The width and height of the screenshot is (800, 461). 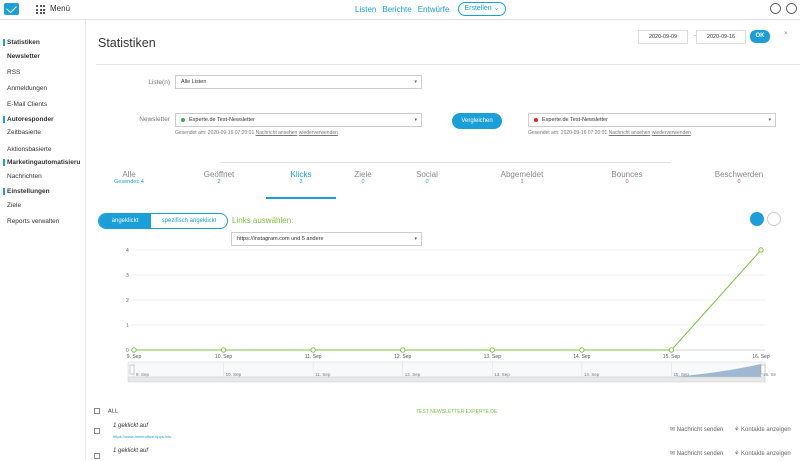 What do you see at coordinates (60, 8) in the screenshot?
I see `menu-label: Menü` at bounding box center [60, 8].